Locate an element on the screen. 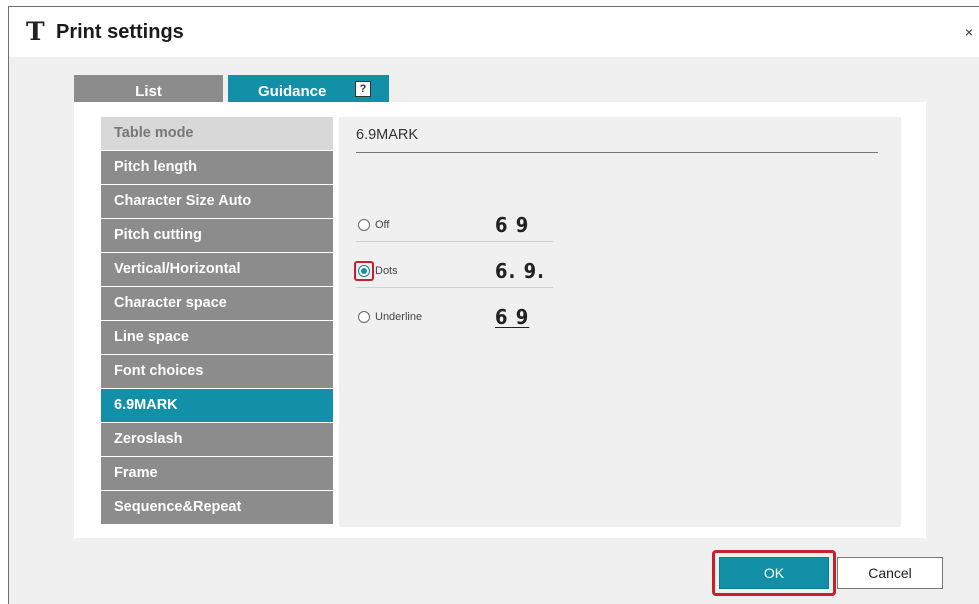 The height and width of the screenshot is (604, 979). title-bar: T Print settings × is located at coordinates (494, 32).